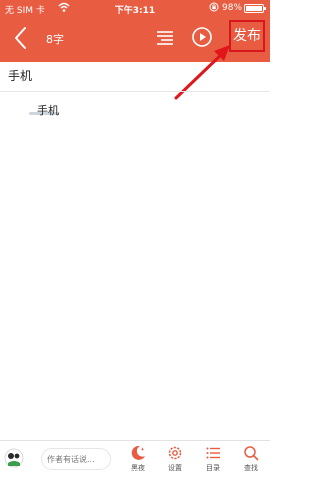 This screenshot has width=320, height=479. I want to click on battery-icon, so click(255, 8).